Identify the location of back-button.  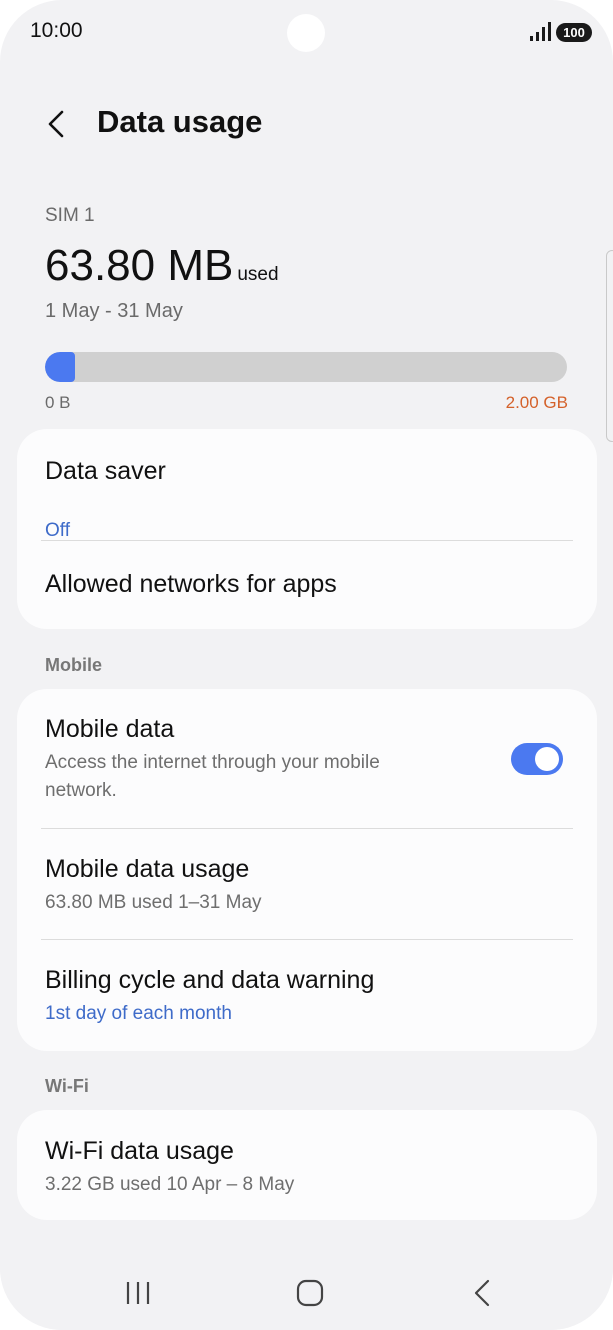
(58, 124).